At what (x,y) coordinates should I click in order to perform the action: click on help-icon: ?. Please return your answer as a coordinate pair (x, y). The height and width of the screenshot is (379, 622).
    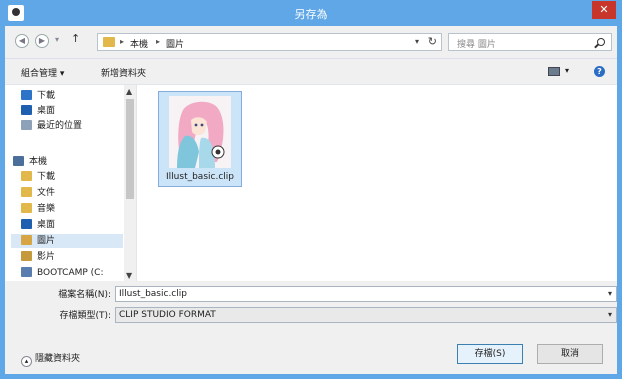
    Looking at the image, I should click on (599, 71).